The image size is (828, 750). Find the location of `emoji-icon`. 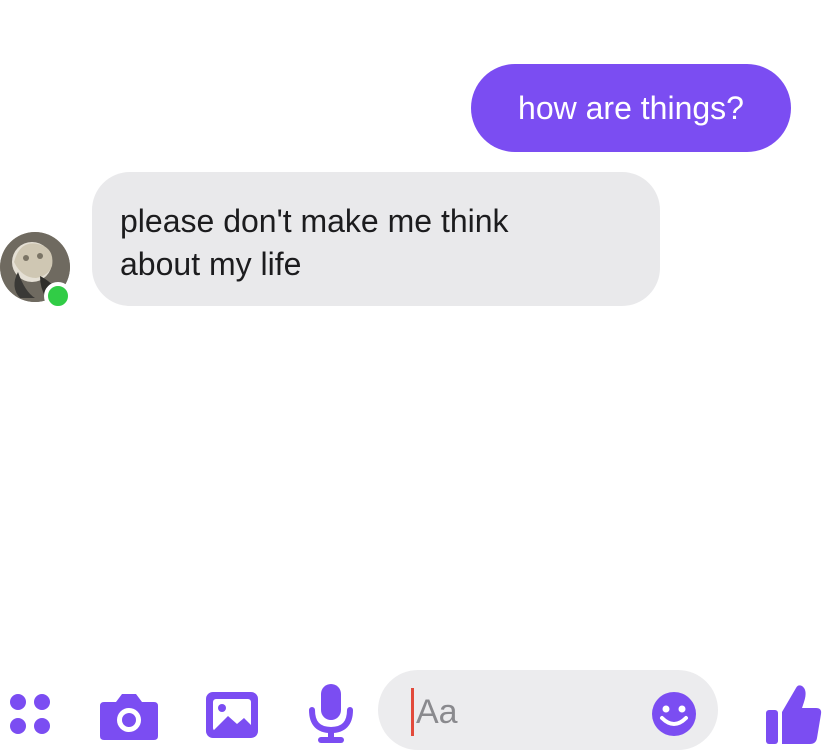

emoji-icon is located at coordinates (674, 714).